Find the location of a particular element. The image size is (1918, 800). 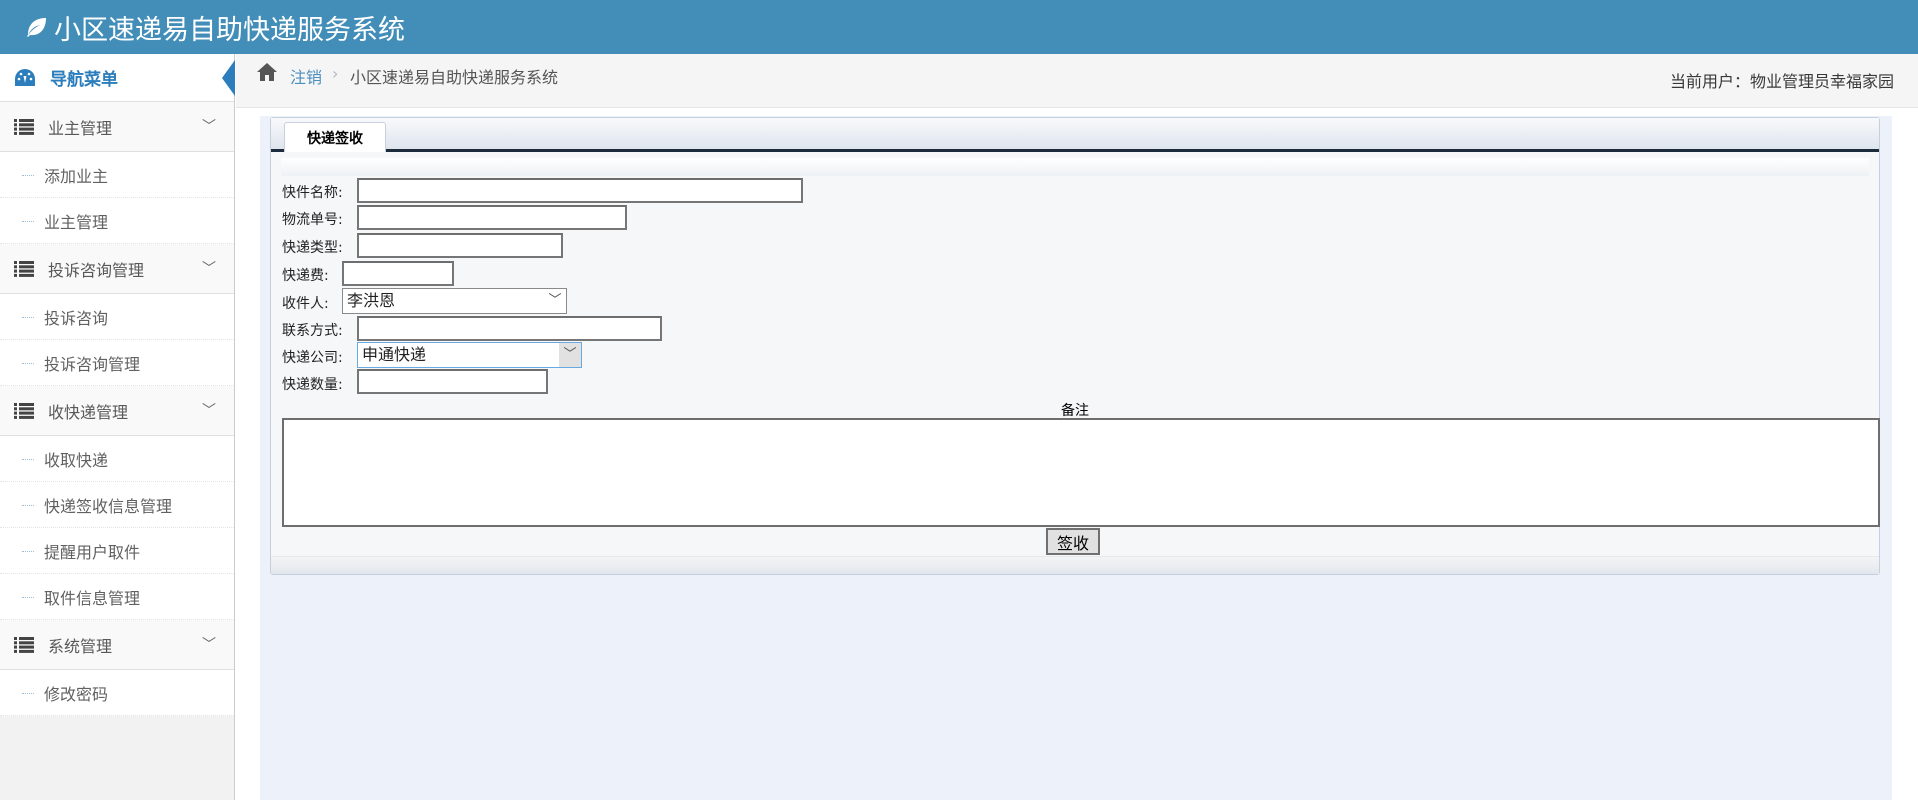

label-contact: 联系方式: is located at coordinates (312, 331).